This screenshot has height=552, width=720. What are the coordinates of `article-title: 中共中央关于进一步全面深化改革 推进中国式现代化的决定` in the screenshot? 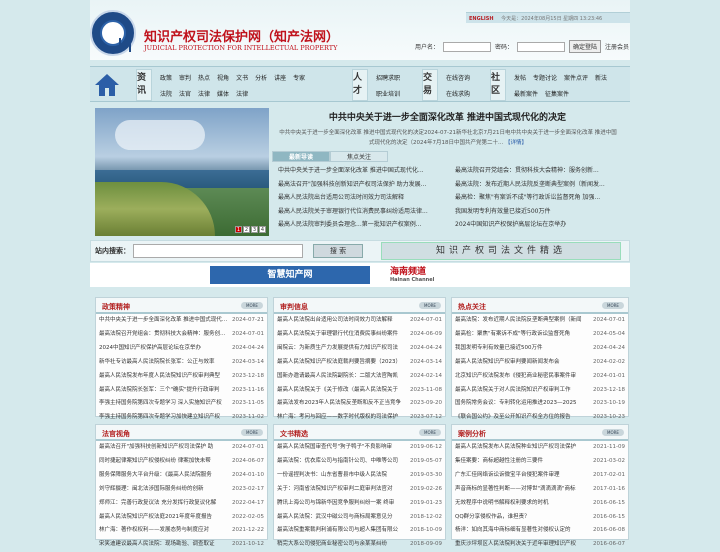 It's located at (164, 321).